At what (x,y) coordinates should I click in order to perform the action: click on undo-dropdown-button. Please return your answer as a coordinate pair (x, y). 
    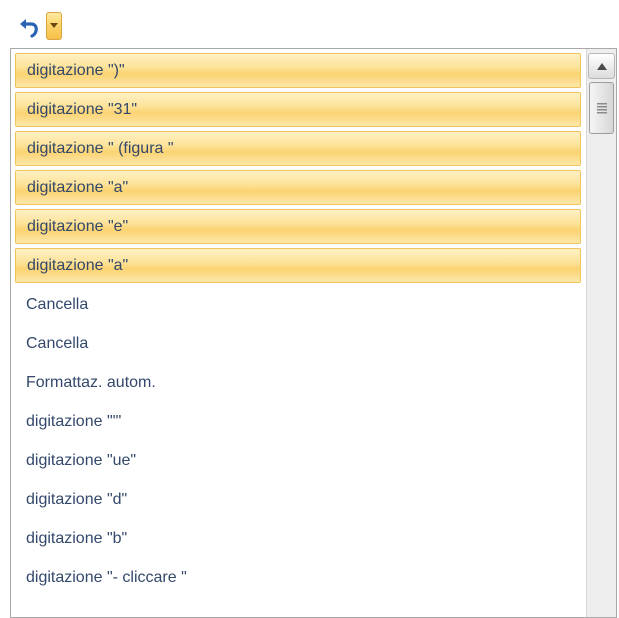
    Looking at the image, I should click on (54, 26).